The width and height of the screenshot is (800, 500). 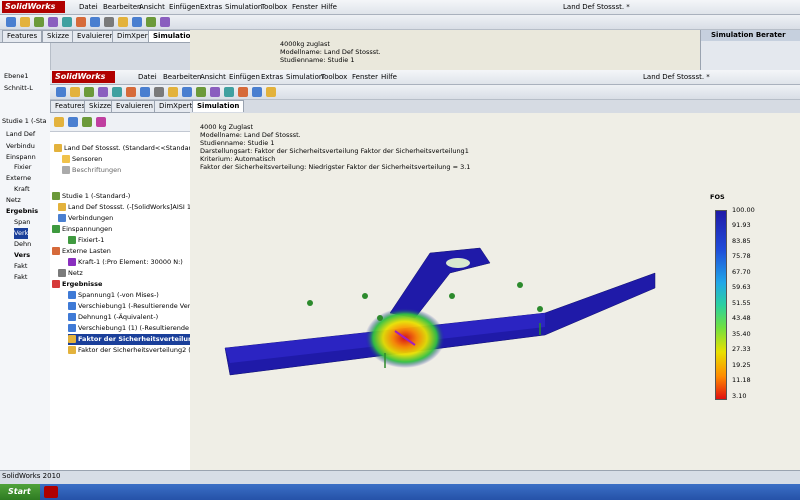 I want to click on tree-result-1: Spannung1 (-von Mises-), so click(x=113, y=295).